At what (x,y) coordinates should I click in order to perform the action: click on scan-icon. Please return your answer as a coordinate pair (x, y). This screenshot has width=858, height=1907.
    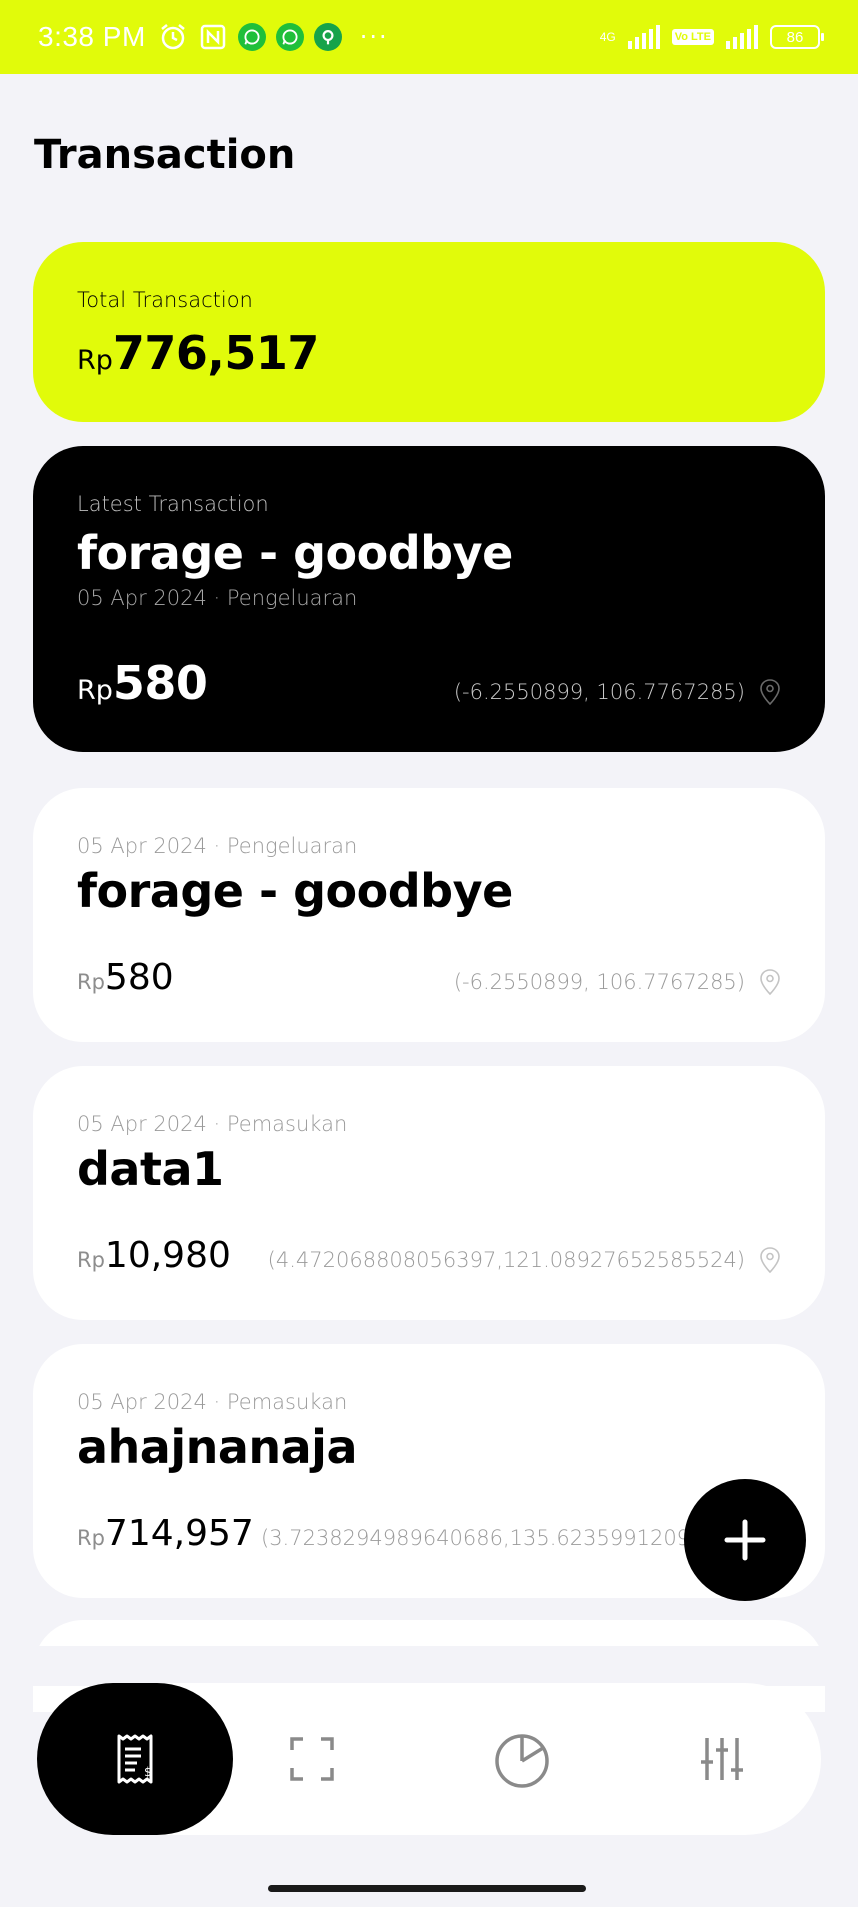
    Looking at the image, I should click on (312, 1759).